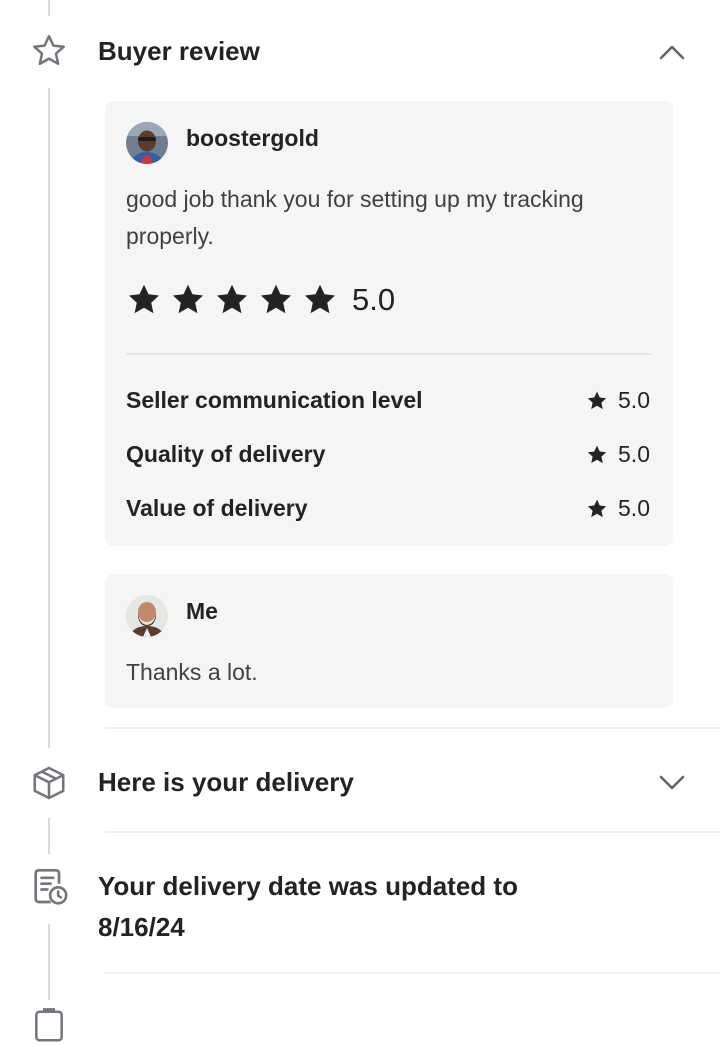 This screenshot has width=720, height=1046. I want to click on buyer-review-title: Buyer review, so click(179, 51).